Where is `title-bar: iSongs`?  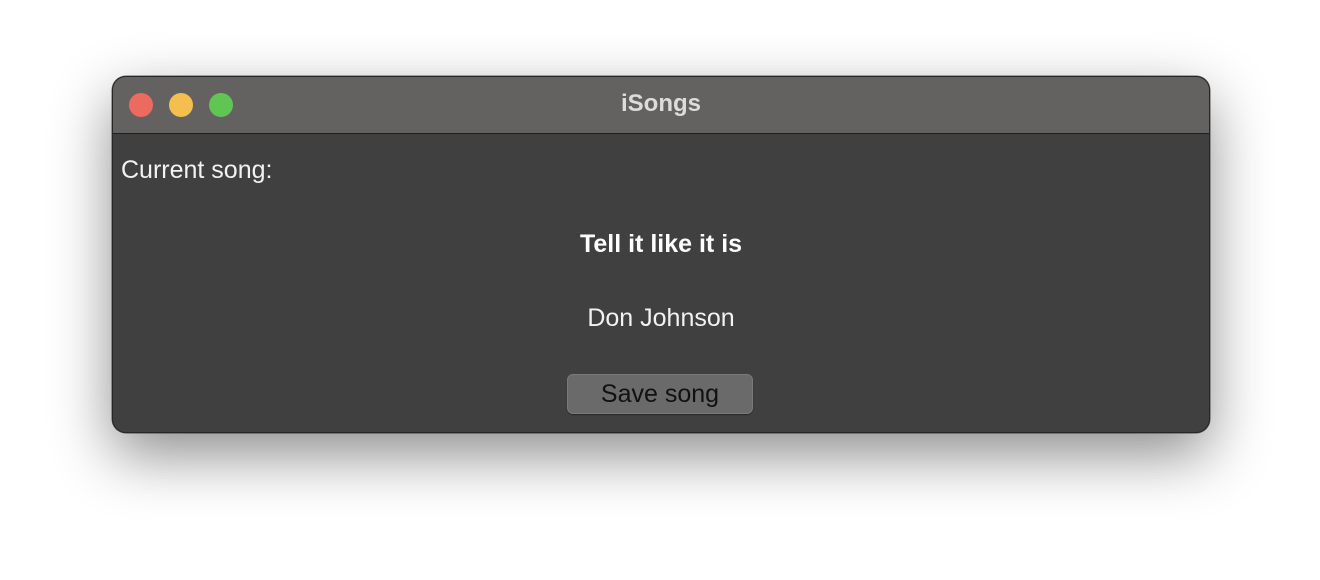 title-bar: iSongs is located at coordinates (661, 105).